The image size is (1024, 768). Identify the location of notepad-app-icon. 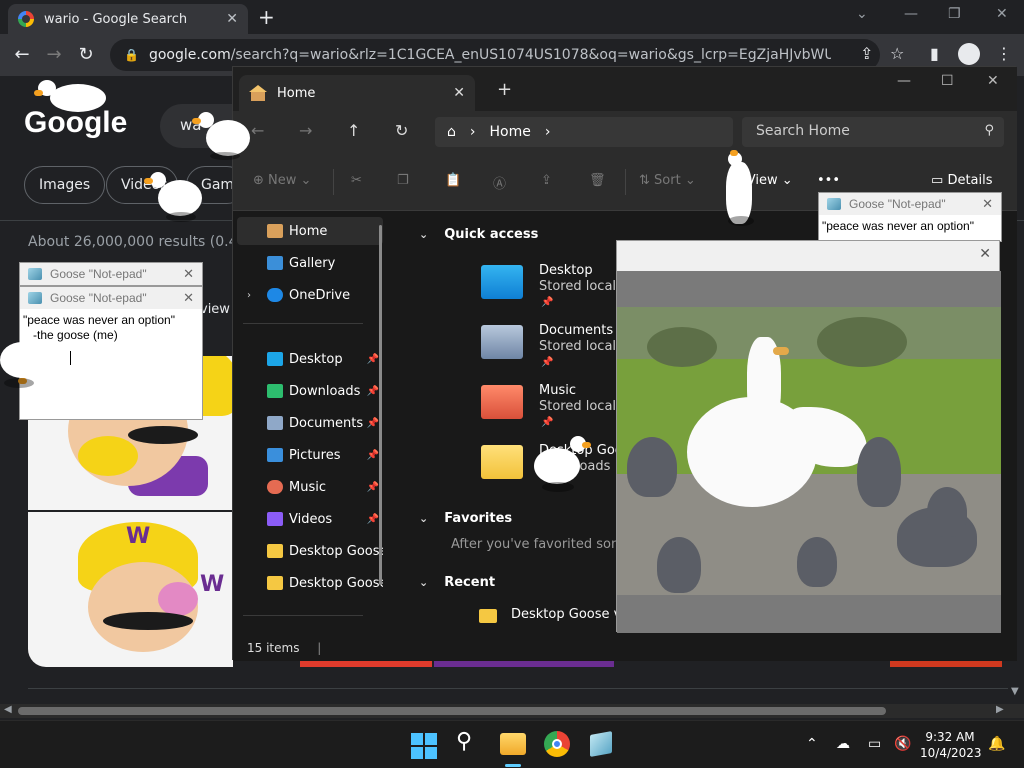
(601, 744).